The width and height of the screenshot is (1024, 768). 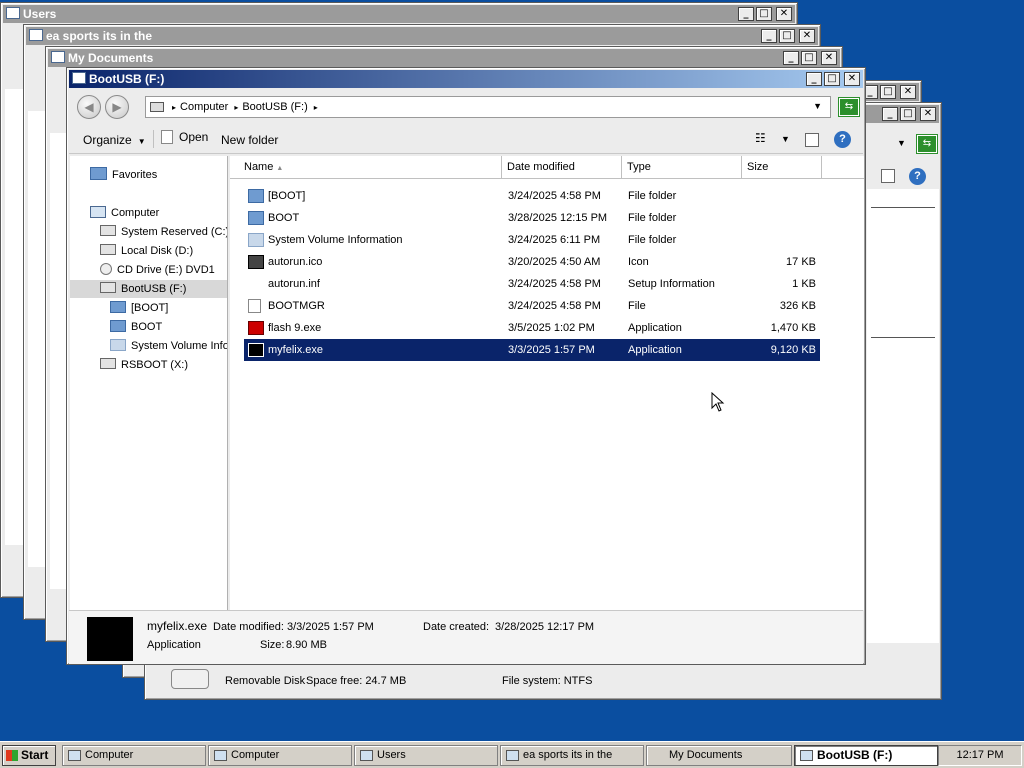 What do you see at coordinates (488, 107) in the screenshot?
I see `address-bar: ▸ Computer ▸ BootUSB (F:) ▸ ▼` at bounding box center [488, 107].